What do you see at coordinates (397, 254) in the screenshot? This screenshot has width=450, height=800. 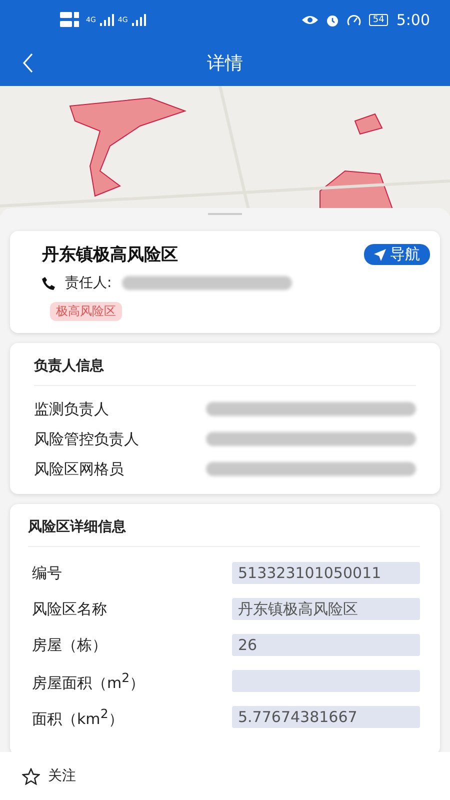 I see `navigate-button: 导航` at bounding box center [397, 254].